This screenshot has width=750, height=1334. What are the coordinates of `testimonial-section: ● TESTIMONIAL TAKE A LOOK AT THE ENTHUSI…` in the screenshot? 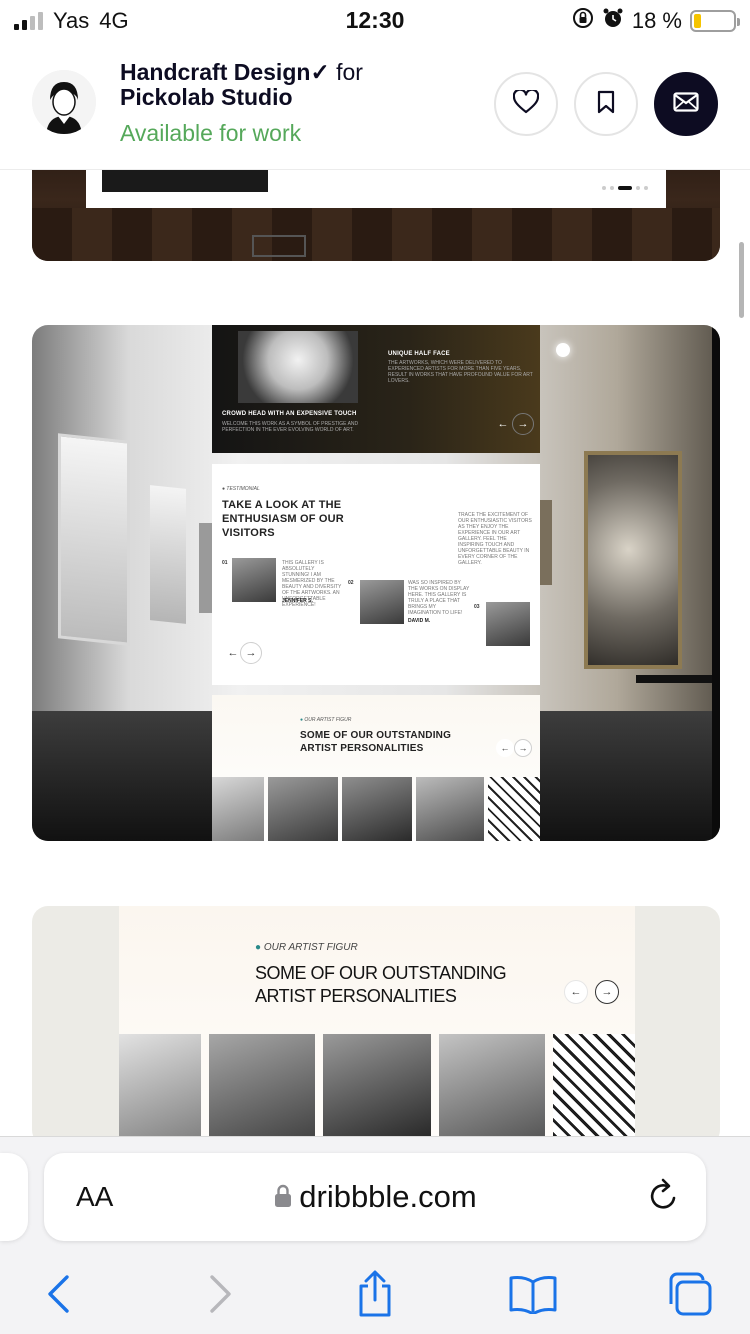 It's located at (376, 574).